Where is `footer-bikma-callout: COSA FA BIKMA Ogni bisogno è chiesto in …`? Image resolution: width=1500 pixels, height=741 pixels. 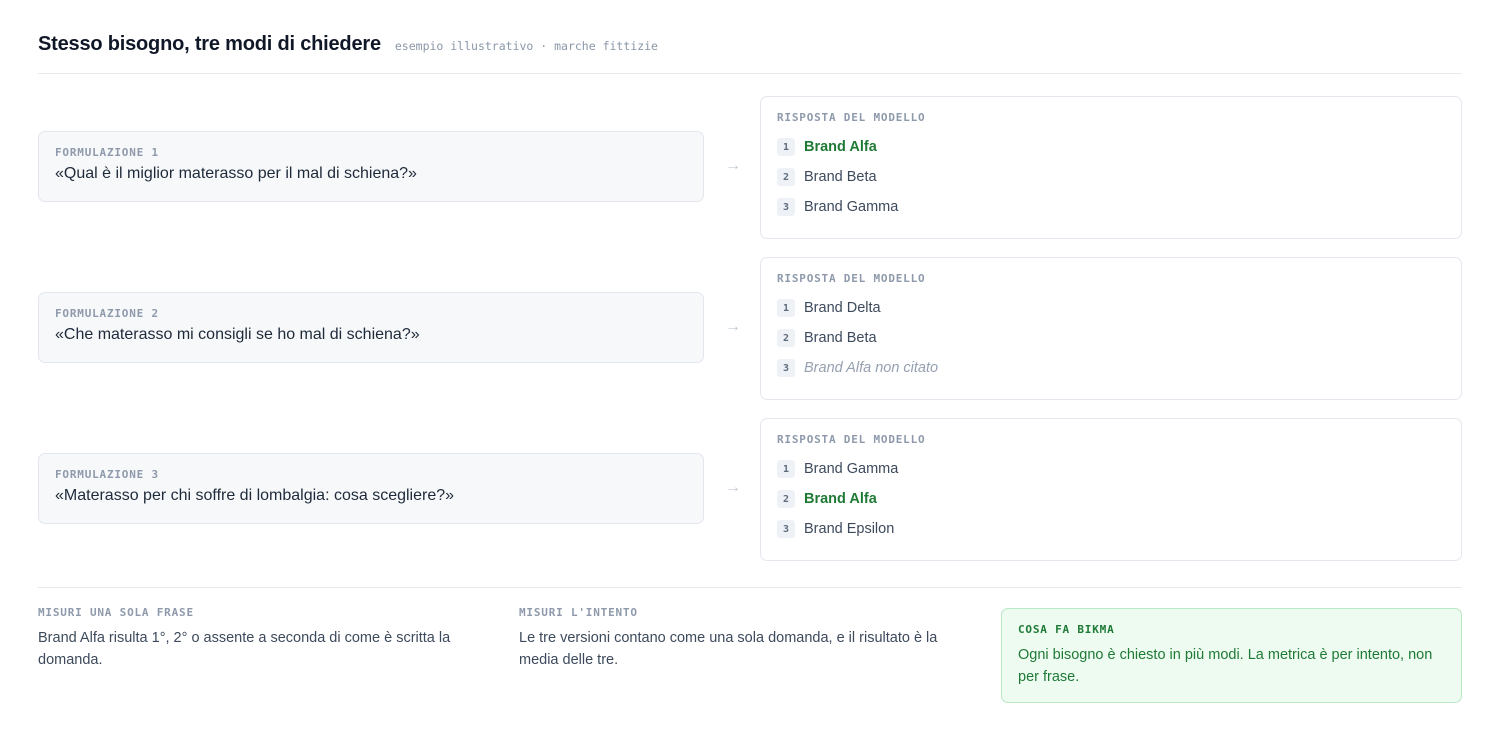
footer-bikma-callout: COSA FA BIKMA Ogni bisogno è chiesto in … is located at coordinates (1231, 655).